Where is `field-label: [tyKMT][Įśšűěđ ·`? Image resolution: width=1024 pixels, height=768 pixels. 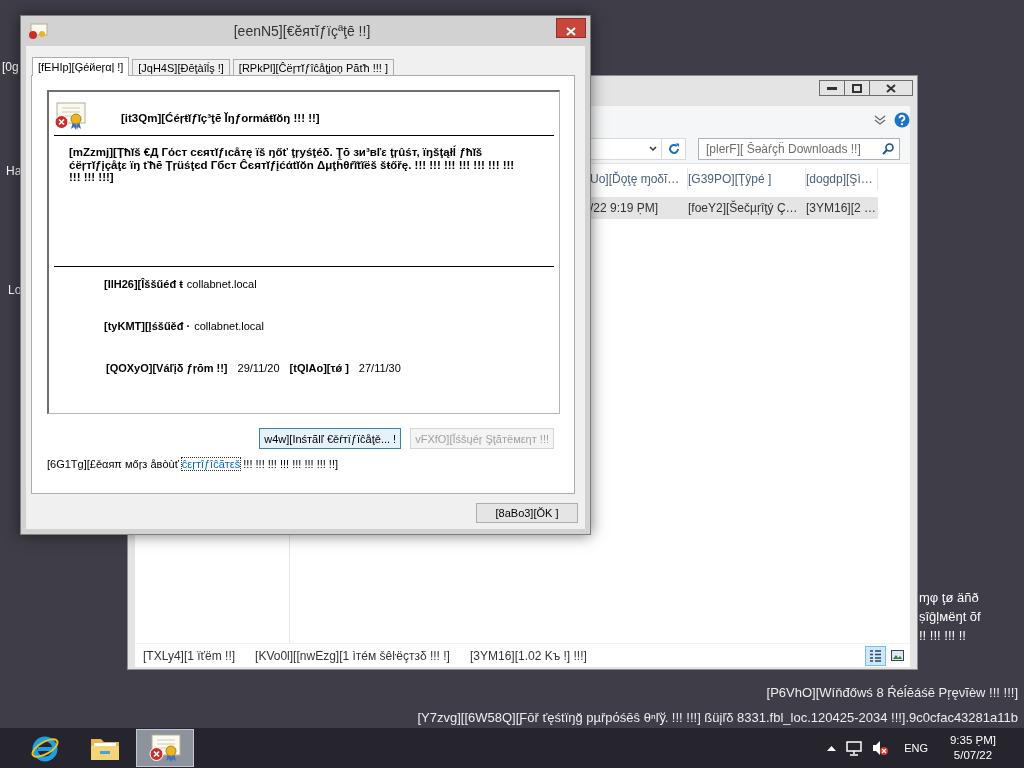 field-label: [tyKMT][Įśšűěđ · is located at coordinates (147, 326).